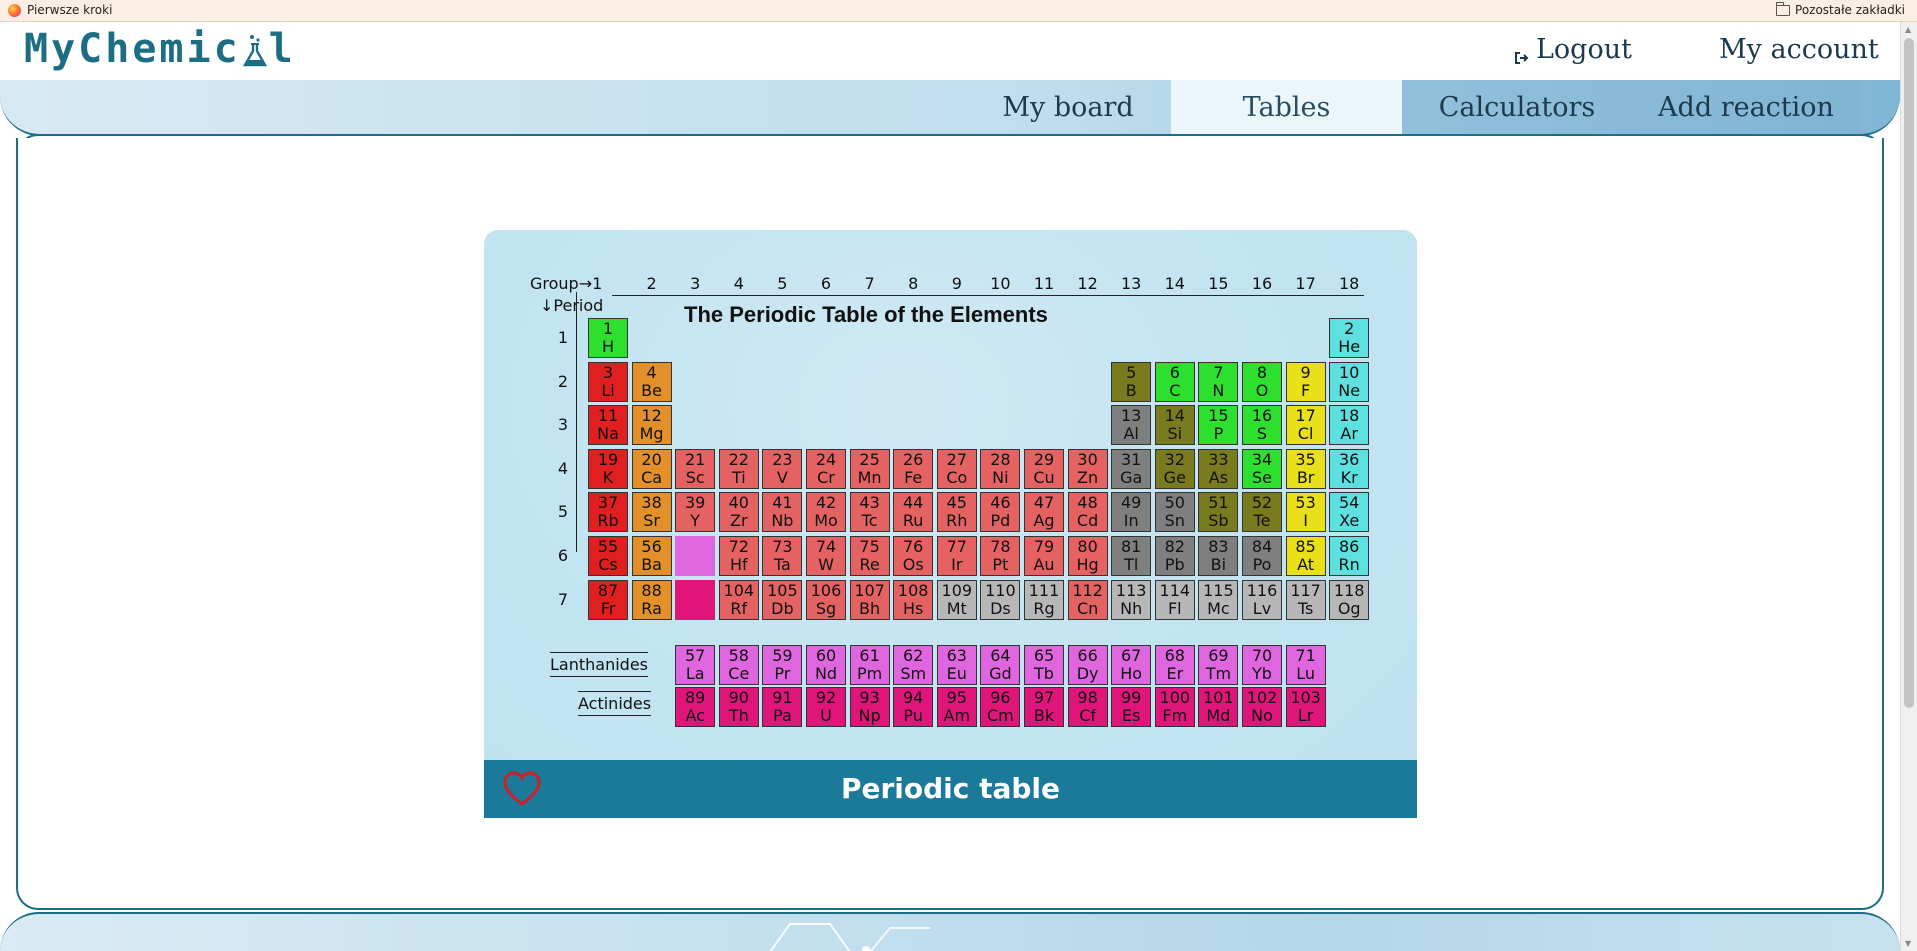 This screenshot has height=951, width=1917. Describe the element at coordinates (1174, 512) in the screenshot. I see `element-sn: 50 Sn` at that location.